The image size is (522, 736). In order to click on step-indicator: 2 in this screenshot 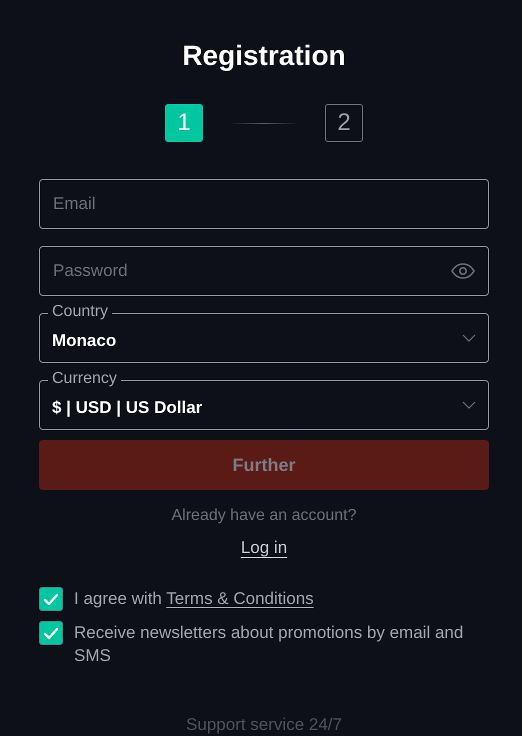, I will do `click(344, 123)`.